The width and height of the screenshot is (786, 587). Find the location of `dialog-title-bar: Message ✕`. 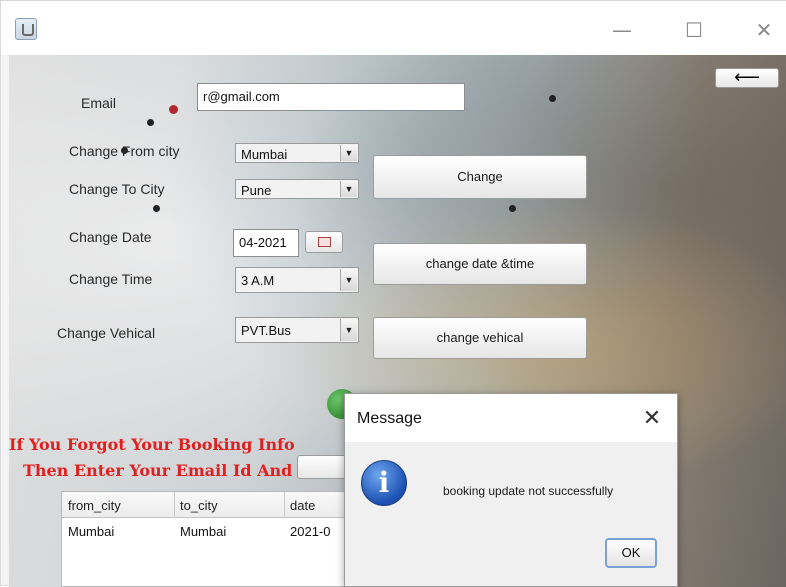

dialog-title-bar: Message ✕ is located at coordinates (511, 418).